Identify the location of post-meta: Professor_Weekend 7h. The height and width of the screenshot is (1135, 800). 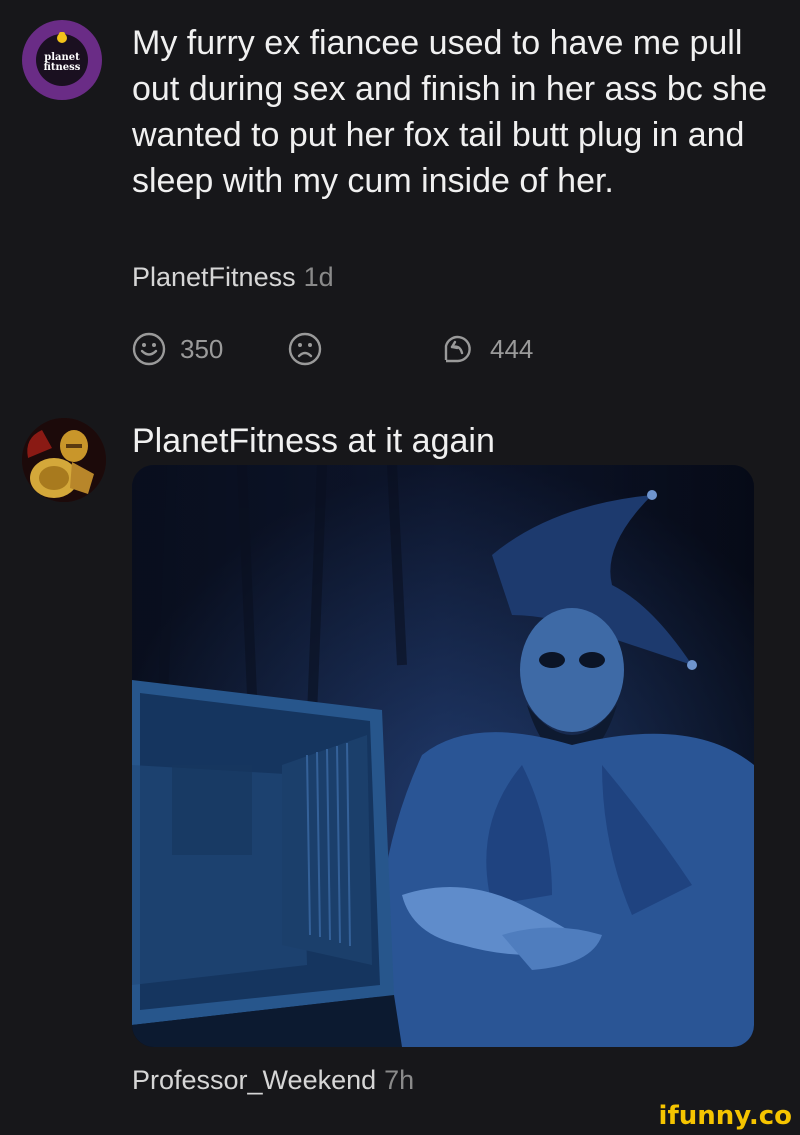
(273, 1080).